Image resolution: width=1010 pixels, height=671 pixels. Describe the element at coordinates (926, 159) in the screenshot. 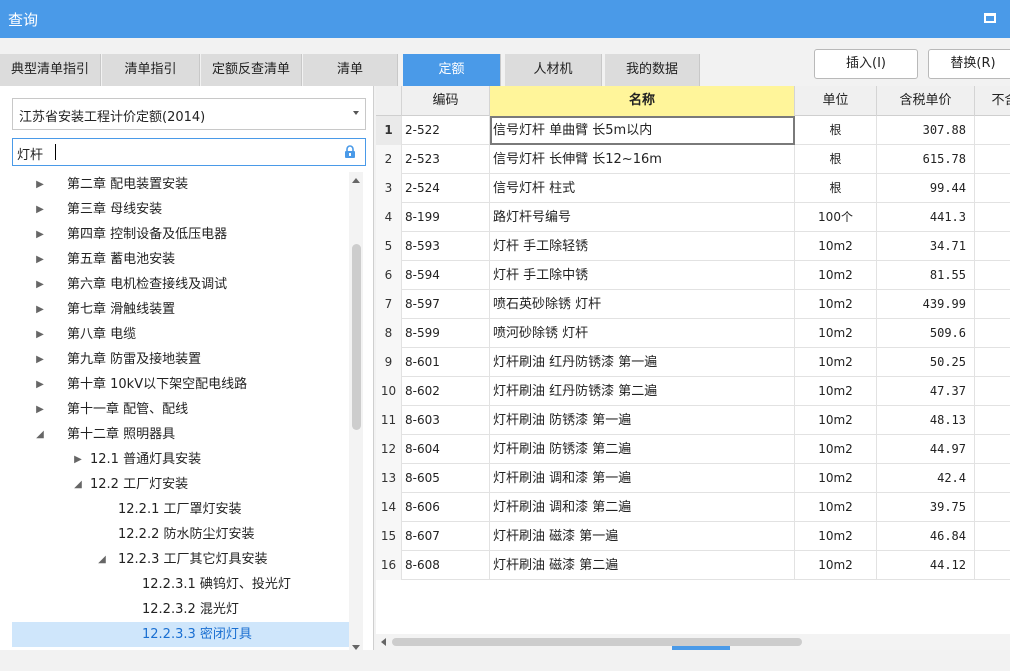

I see `price-cell: 615.78` at that location.